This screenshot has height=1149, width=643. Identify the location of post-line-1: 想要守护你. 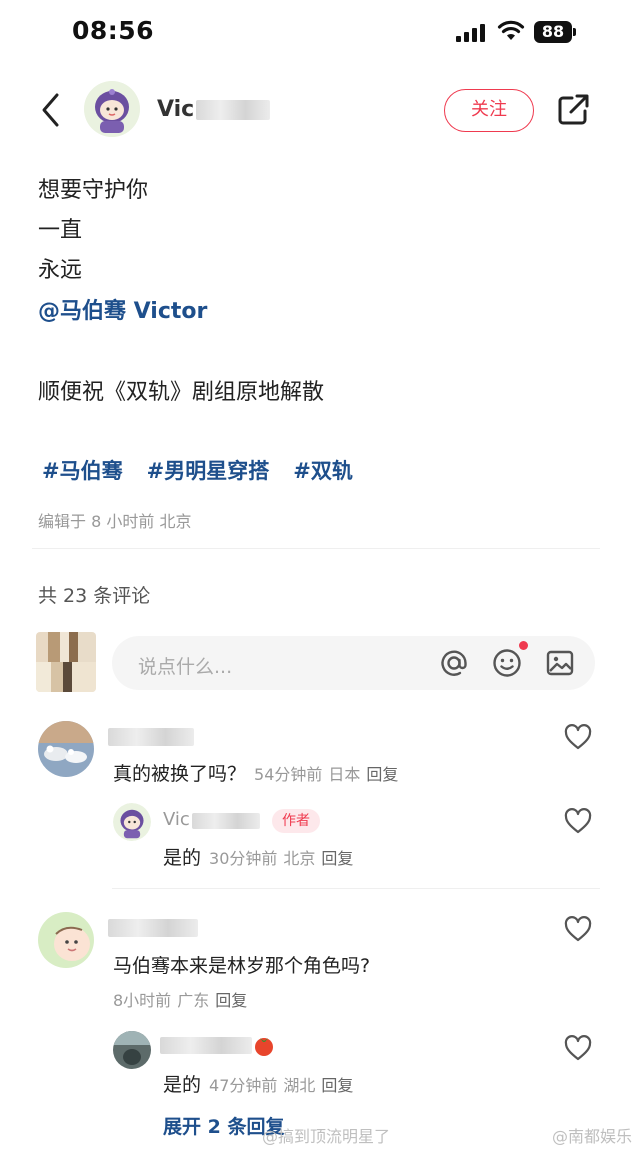
(93, 190).